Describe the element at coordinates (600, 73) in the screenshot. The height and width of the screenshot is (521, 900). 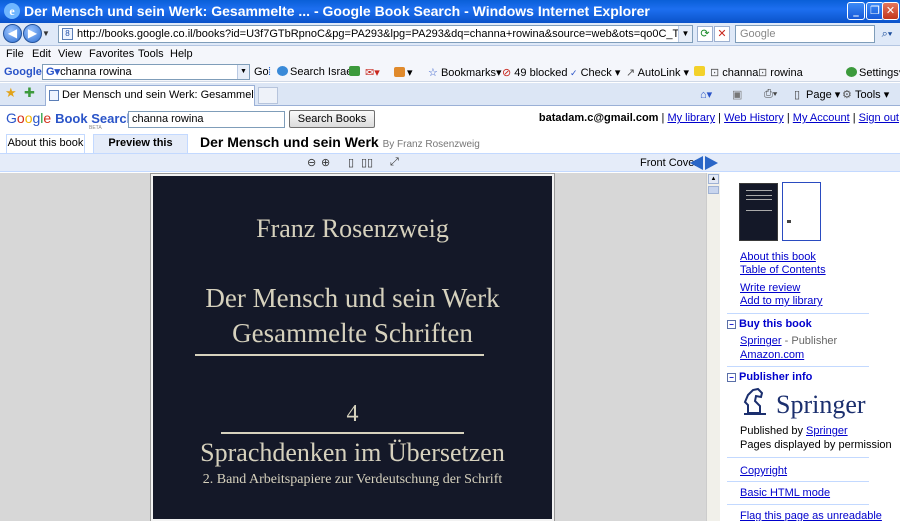
I see `check-label: Check ▾` at that location.